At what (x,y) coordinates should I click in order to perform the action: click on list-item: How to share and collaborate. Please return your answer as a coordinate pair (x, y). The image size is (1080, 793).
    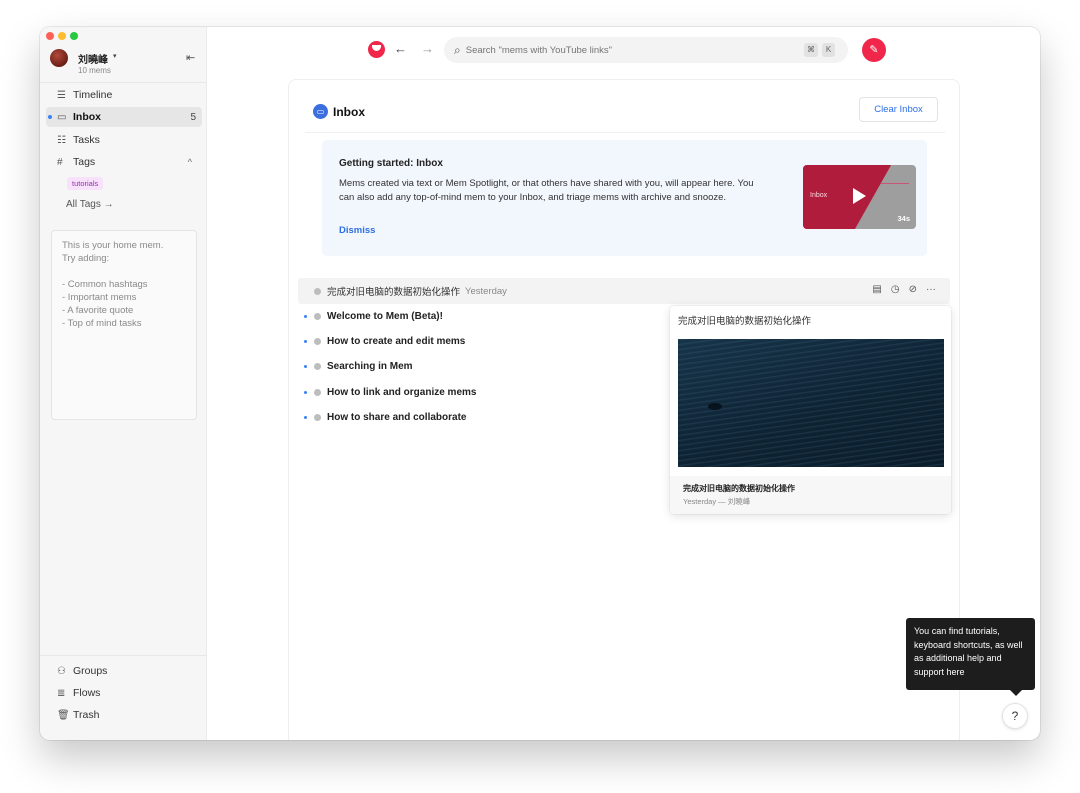
    Looking at the image, I should click on (385, 417).